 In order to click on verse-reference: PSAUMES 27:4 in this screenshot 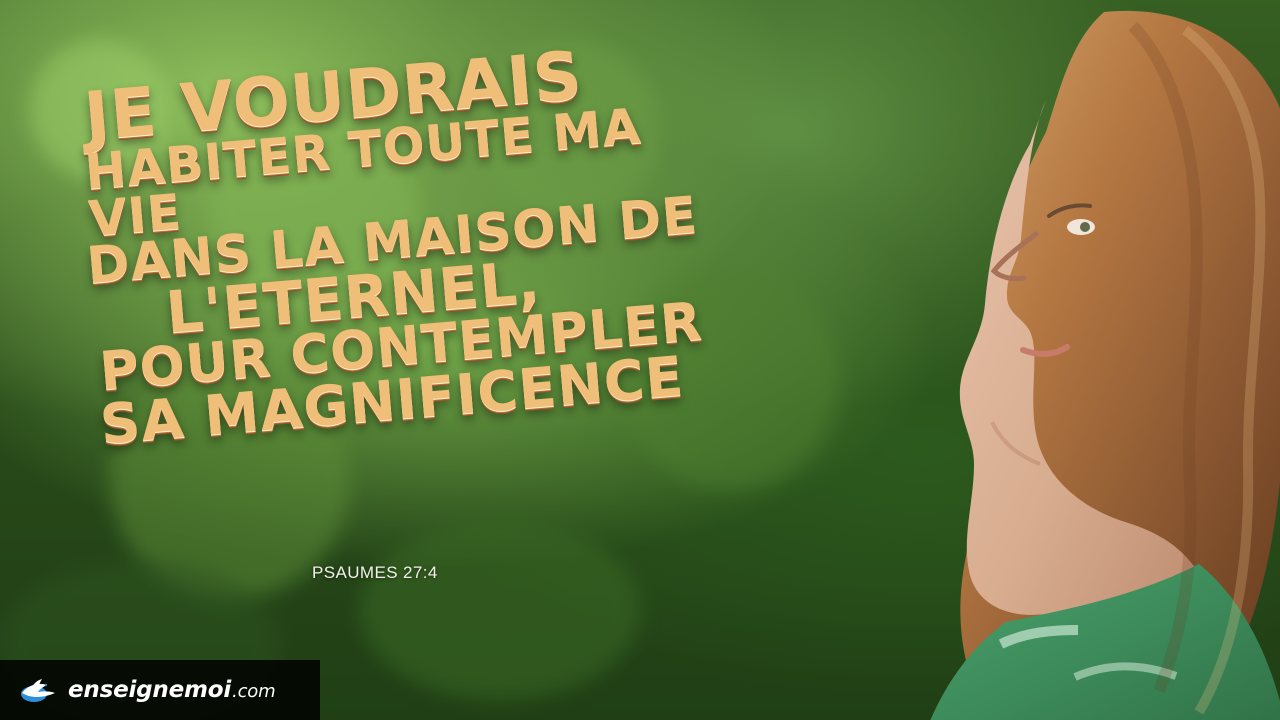, I will do `click(375, 572)`.